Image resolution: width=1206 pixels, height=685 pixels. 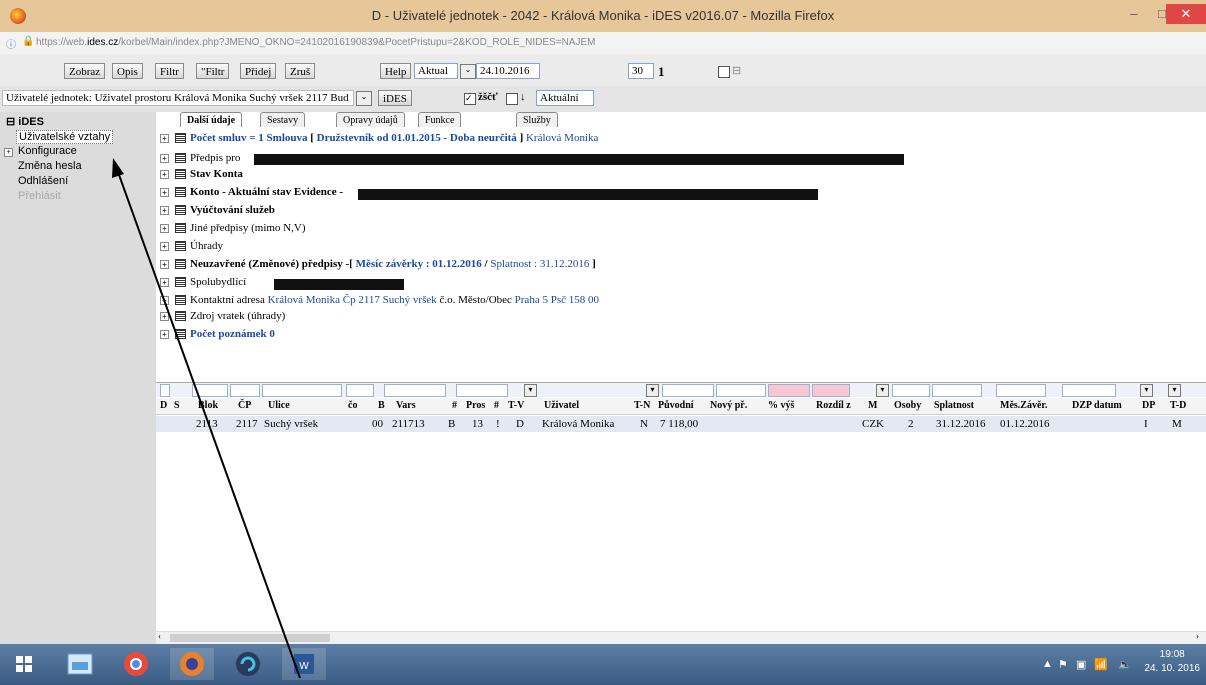 What do you see at coordinates (50, 166) in the screenshot?
I see `sidebar-item-zmena-hesla: Změna hesla` at bounding box center [50, 166].